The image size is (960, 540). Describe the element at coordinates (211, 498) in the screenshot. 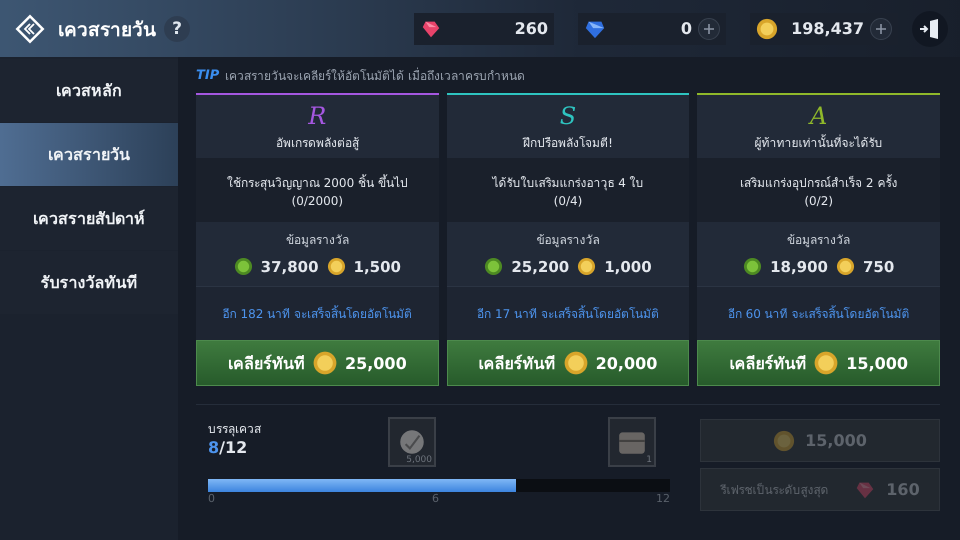

I see `tick-label: 0` at that location.